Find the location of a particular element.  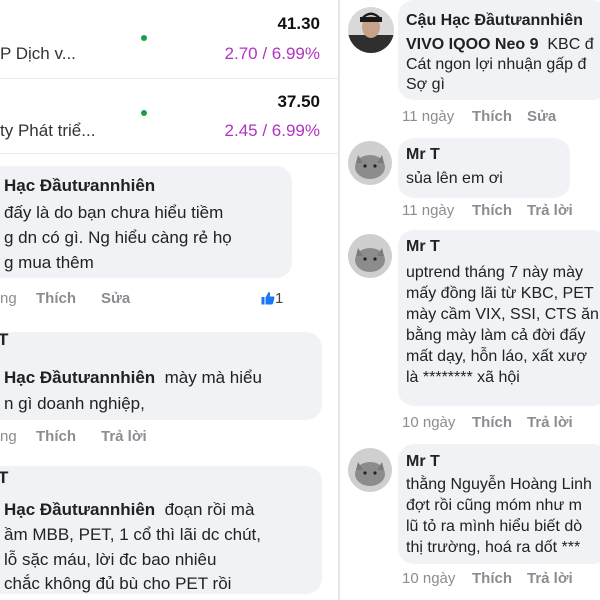

thumbs-up-icon is located at coordinates (268, 298).